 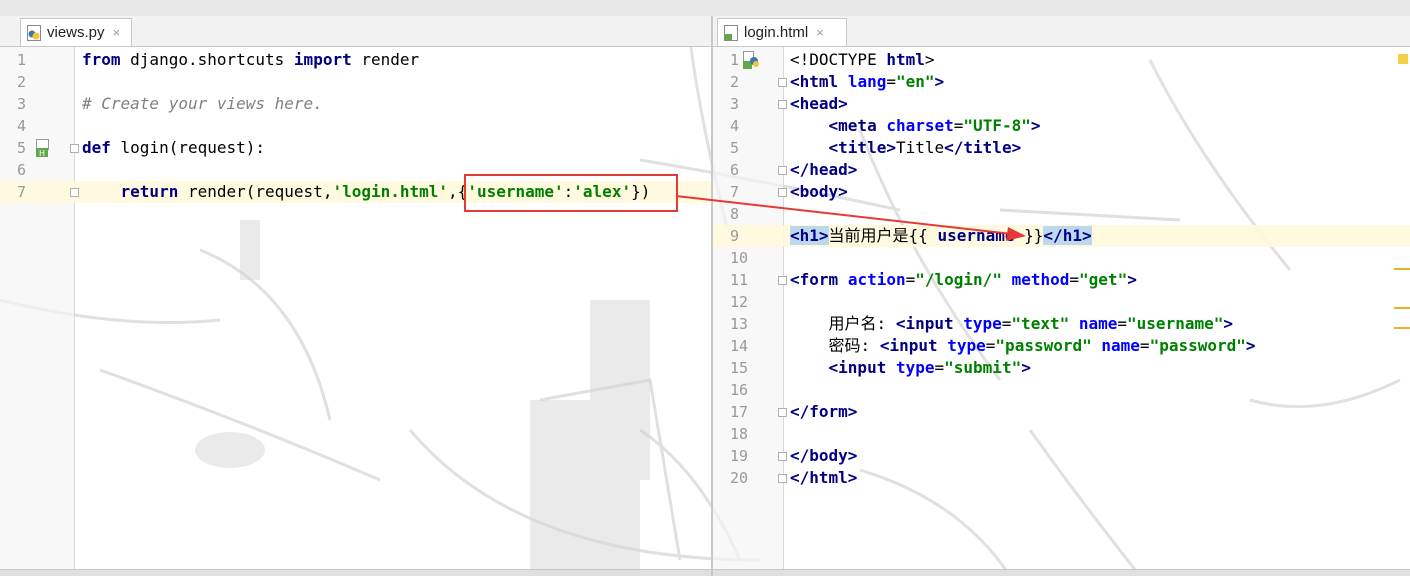 What do you see at coordinates (1061, 31) in the screenshot?
I see `right-tab-bar: login.html ×` at bounding box center [1061, 31].